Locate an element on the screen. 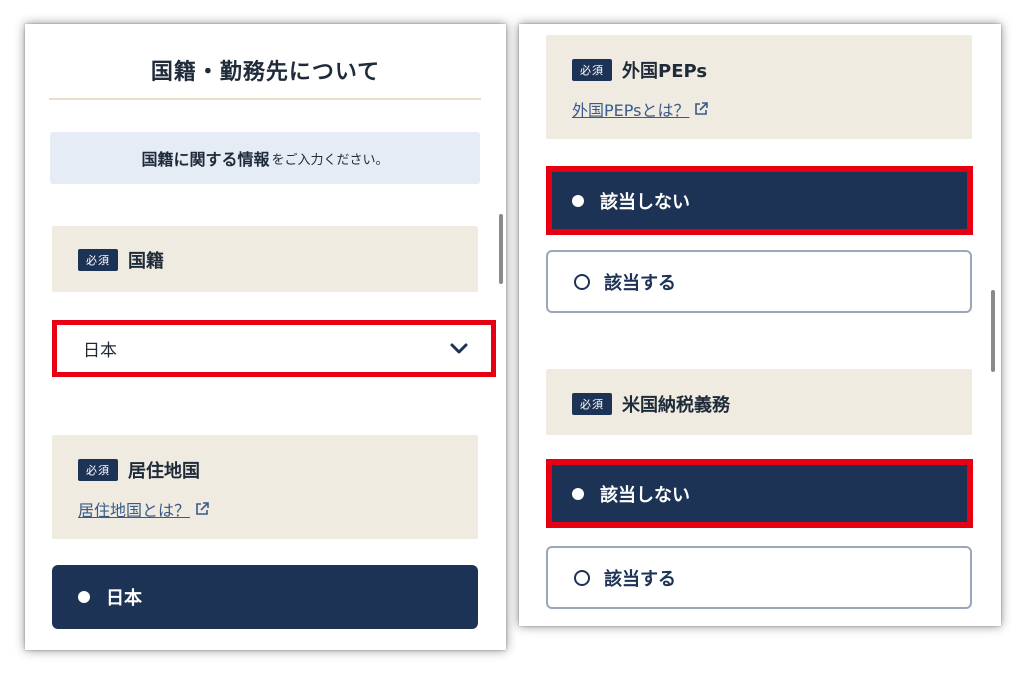  us-tax-label: 米国納税義務 is located at coordinates (676, 405).